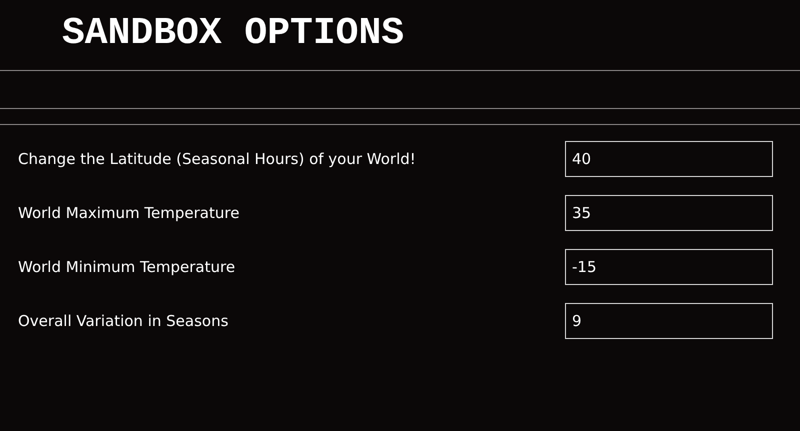  What do you see at coordinates (127, 267) in the screenshot?
I see `option-label: World Minimum Temperature` at bounding box center [127, 267].